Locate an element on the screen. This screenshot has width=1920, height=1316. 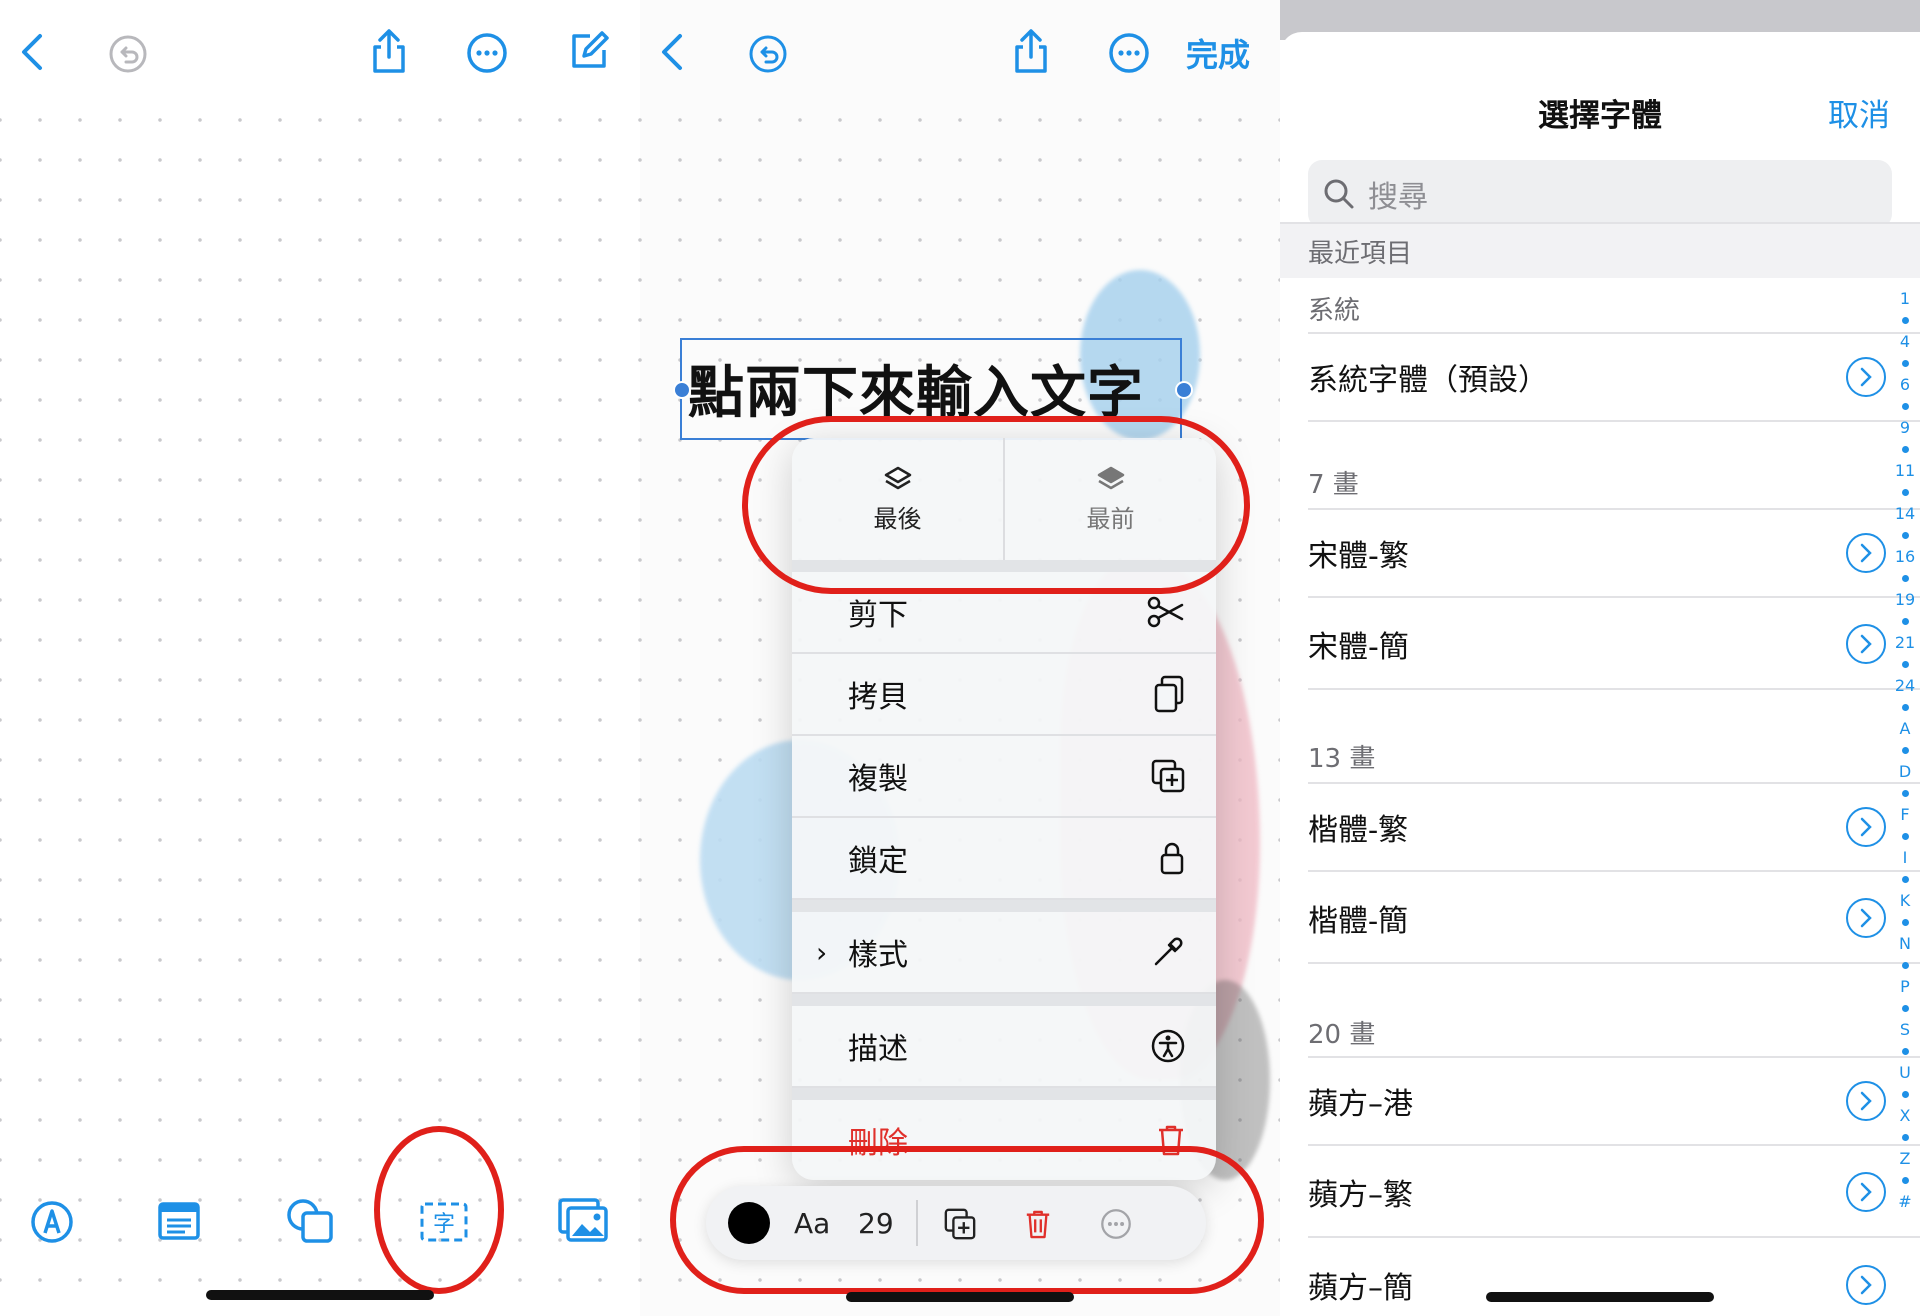
accessibility-icon is located at coordinates (1168, 1046).